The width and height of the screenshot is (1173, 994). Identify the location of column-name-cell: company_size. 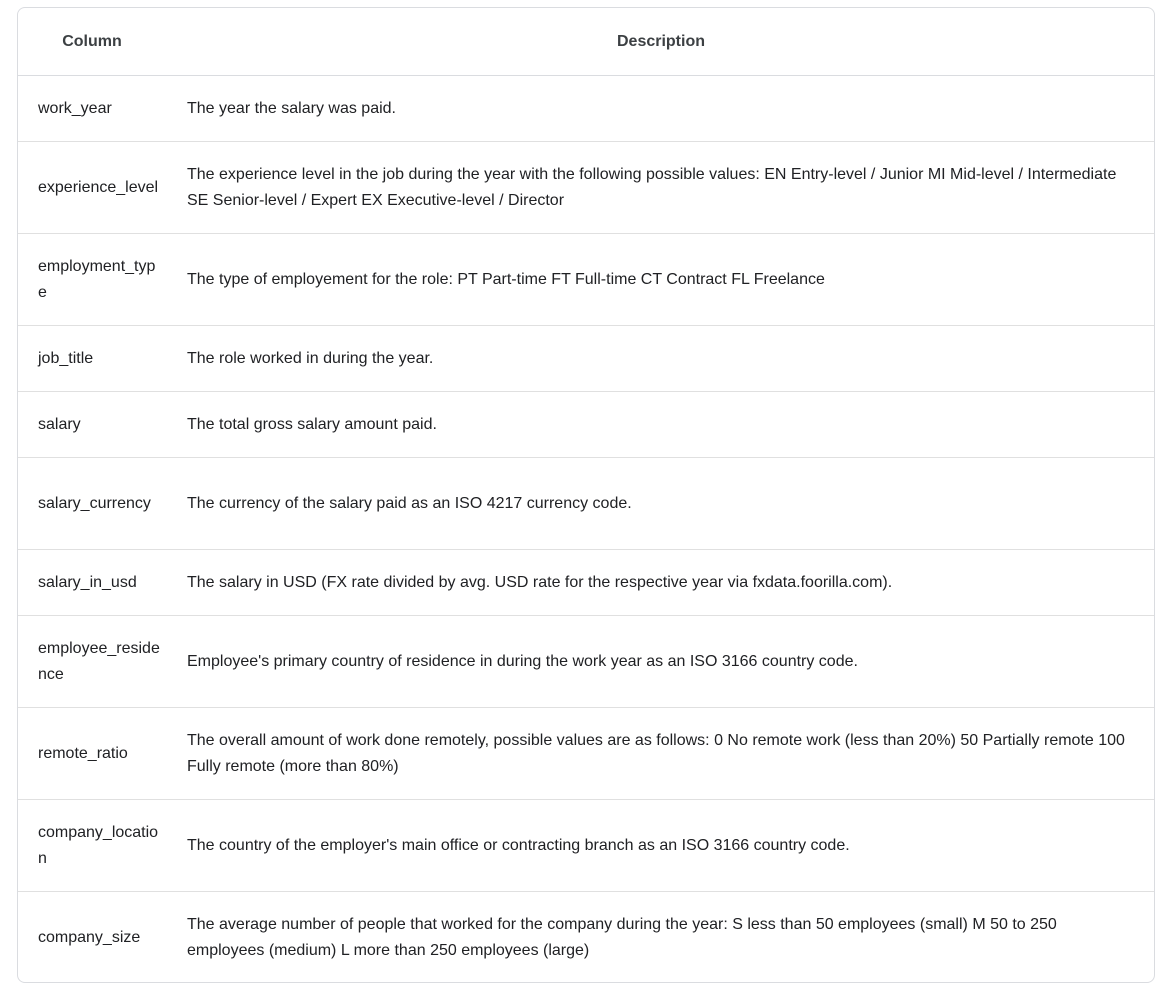
(89, 937).